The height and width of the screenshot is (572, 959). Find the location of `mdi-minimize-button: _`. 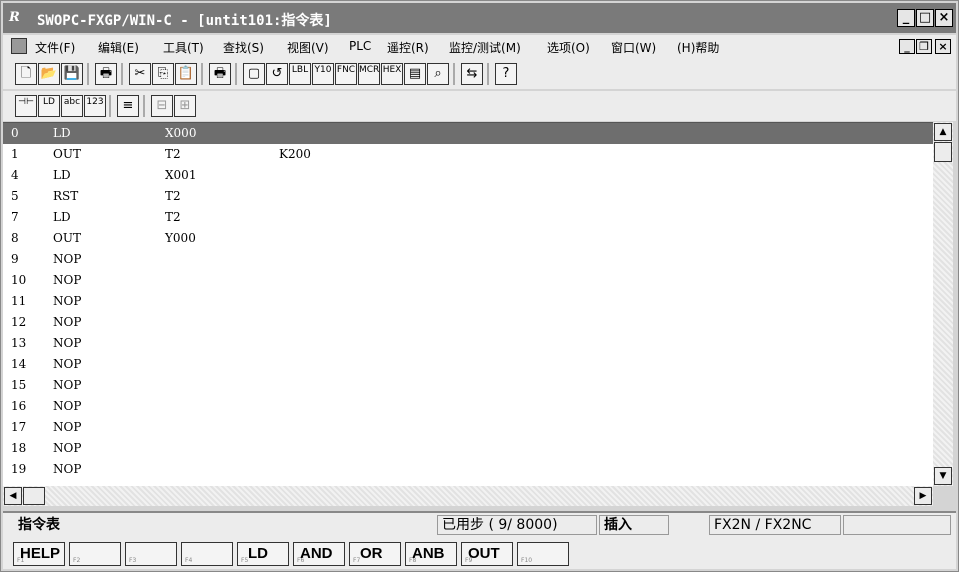

mdi-minimize-button: _ is located at coordinates (907, 46).